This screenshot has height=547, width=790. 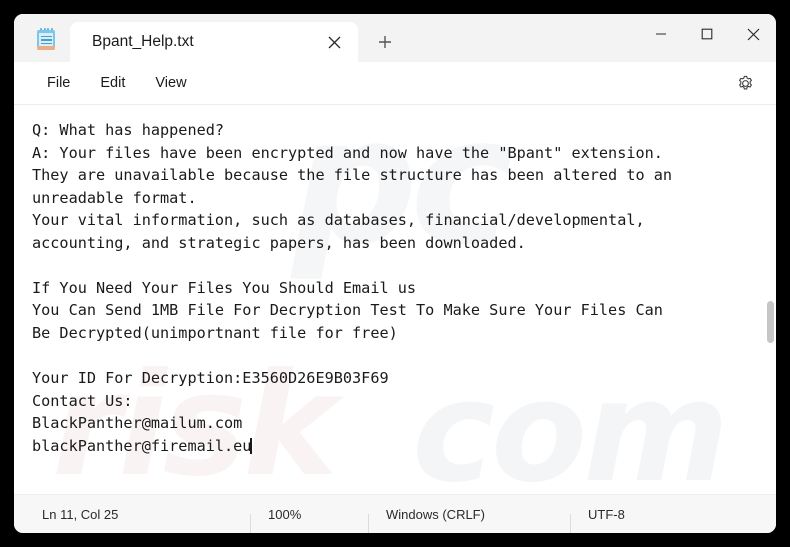 What do you see at coordinates (395, 83) in the screenshot?
I see `menu-bar: File Edit View` at bounding box center [395, 83].